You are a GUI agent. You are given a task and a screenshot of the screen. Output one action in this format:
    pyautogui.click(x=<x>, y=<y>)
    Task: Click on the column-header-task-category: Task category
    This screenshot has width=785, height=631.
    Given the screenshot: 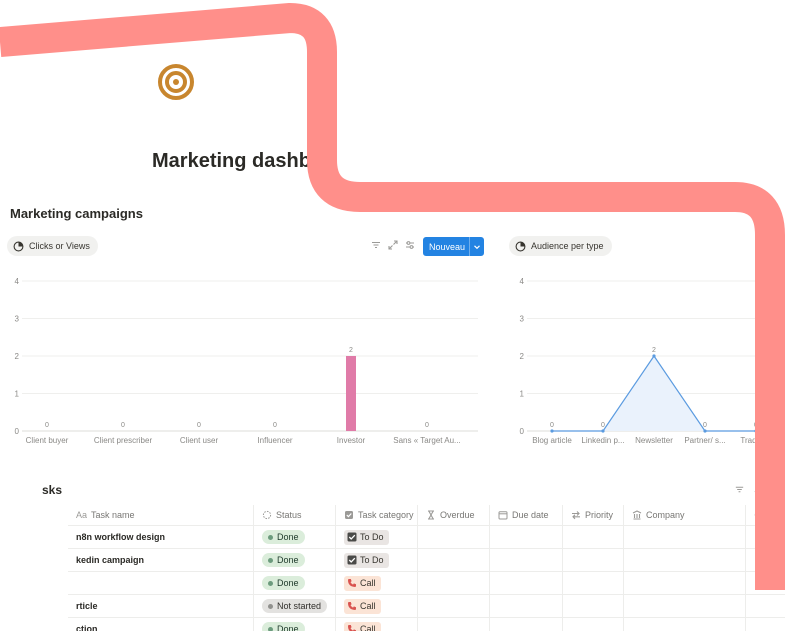 What is the action you would take?
    pyautogui.click(x=377, y=515)
    